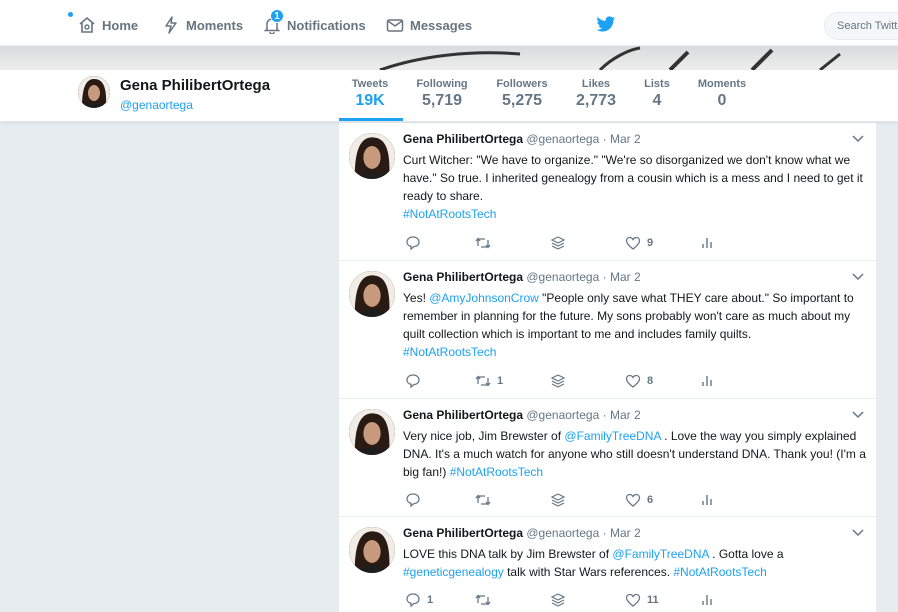 The width and height of the screenshot is (898, 612). I want to click on mention-link: @AmyJohnsonCrow, so click(484, 298).